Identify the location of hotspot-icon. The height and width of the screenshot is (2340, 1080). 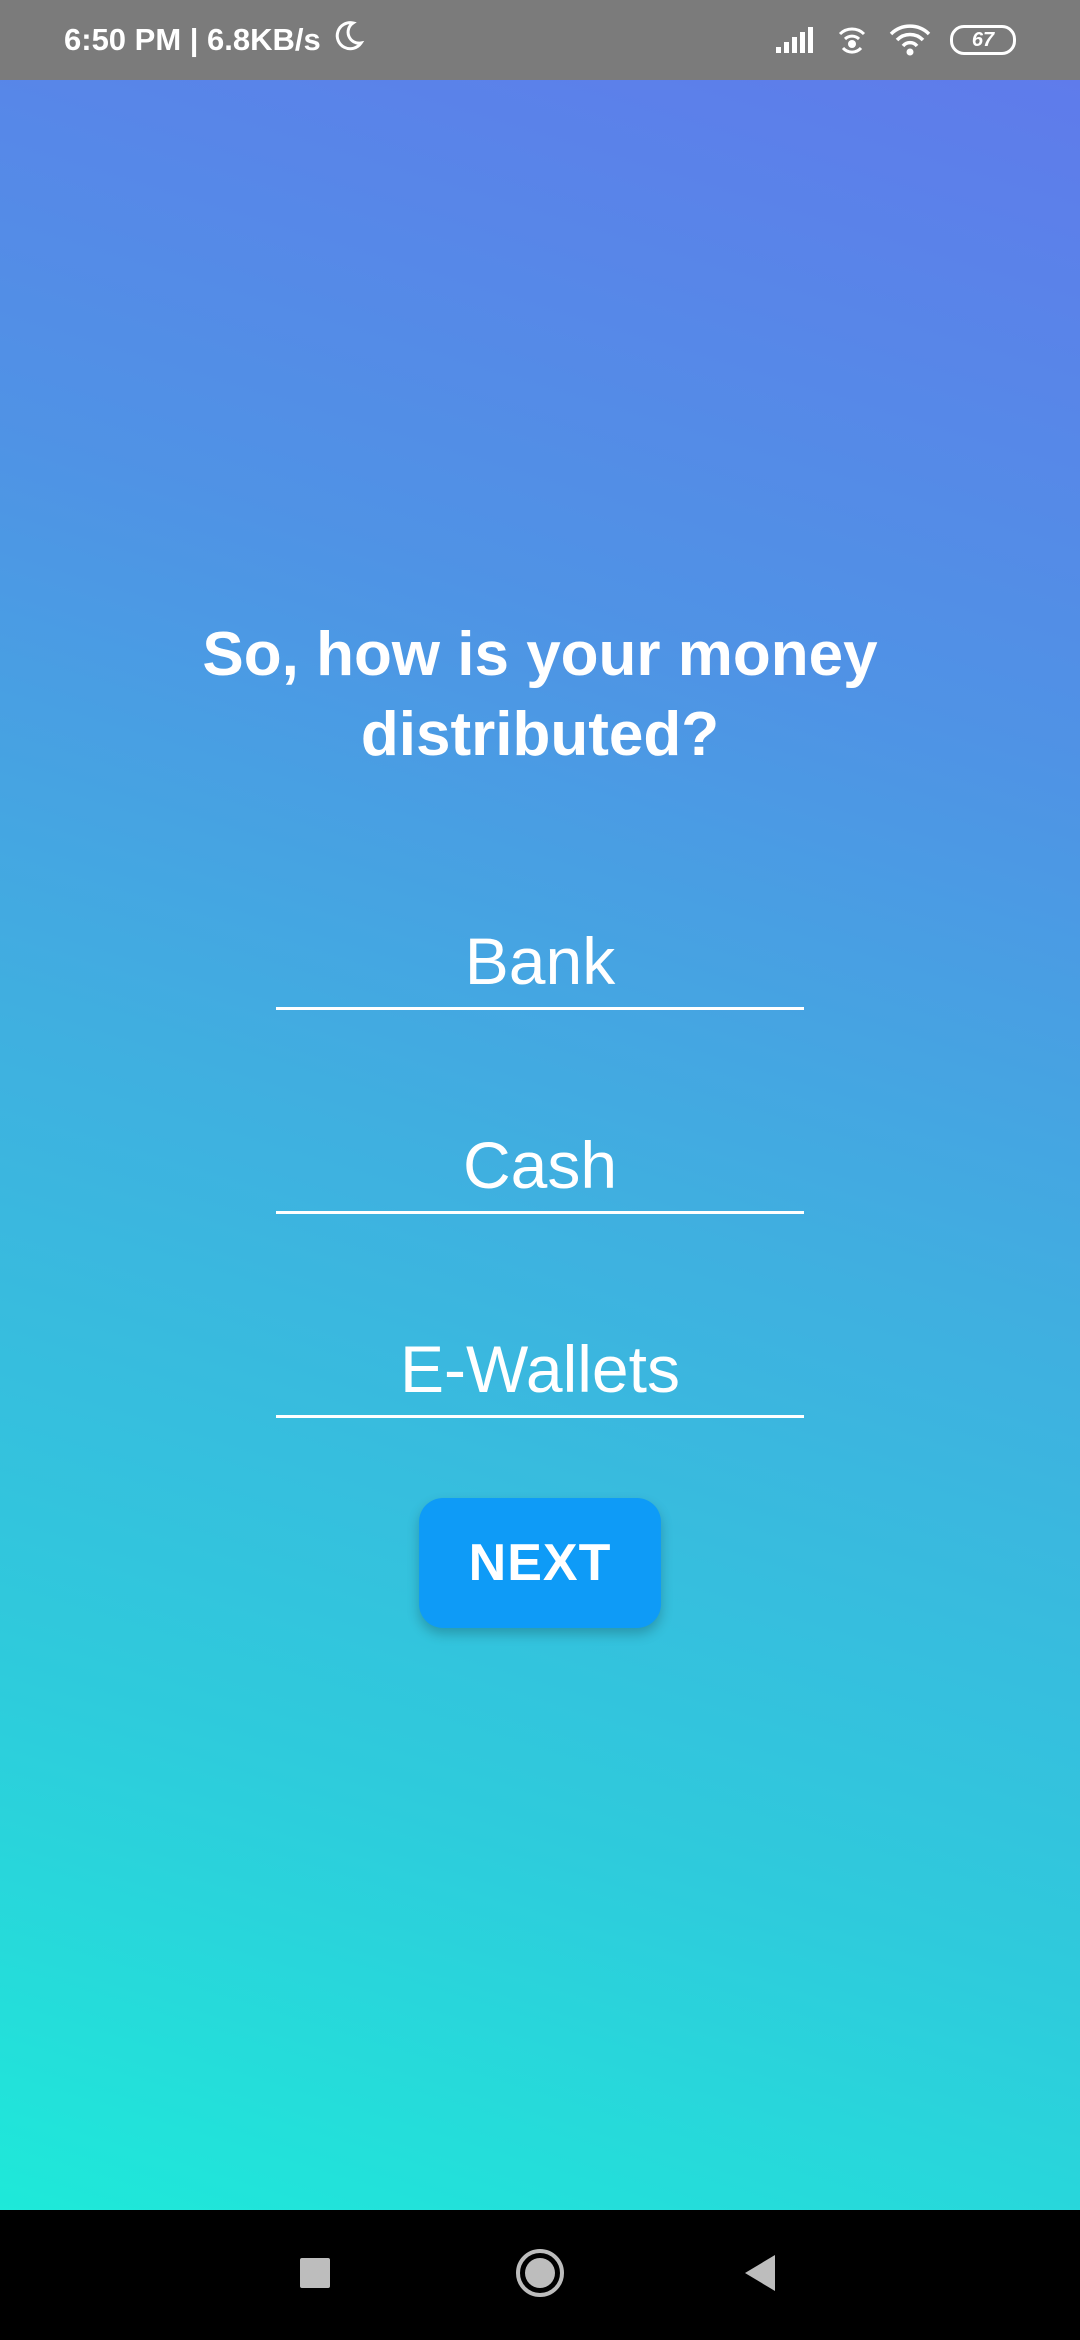
(852, 40).